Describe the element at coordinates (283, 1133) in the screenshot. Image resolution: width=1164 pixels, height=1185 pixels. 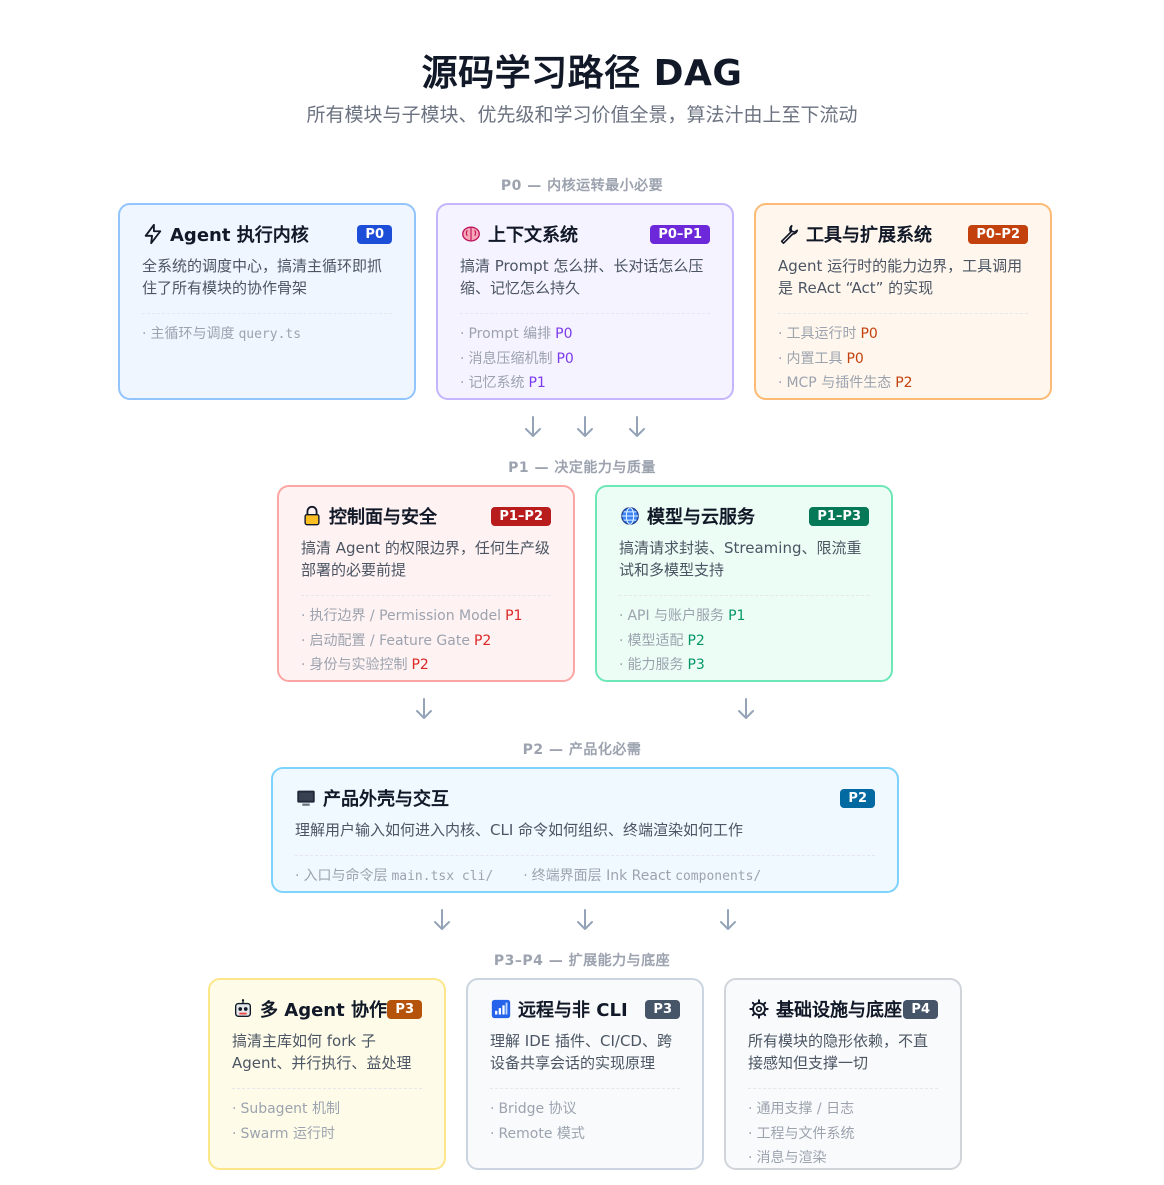
I see `sub-item: · Swarm 运行时` at that location.